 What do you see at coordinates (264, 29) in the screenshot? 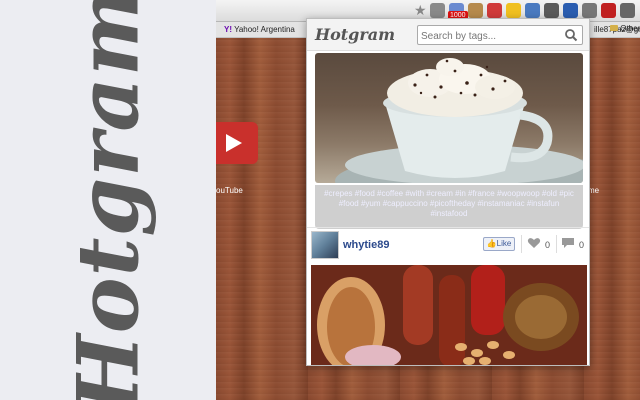
I see `bookmark-yahoo-label: Yahoo! Argentina` at bounding box center [264, 29].